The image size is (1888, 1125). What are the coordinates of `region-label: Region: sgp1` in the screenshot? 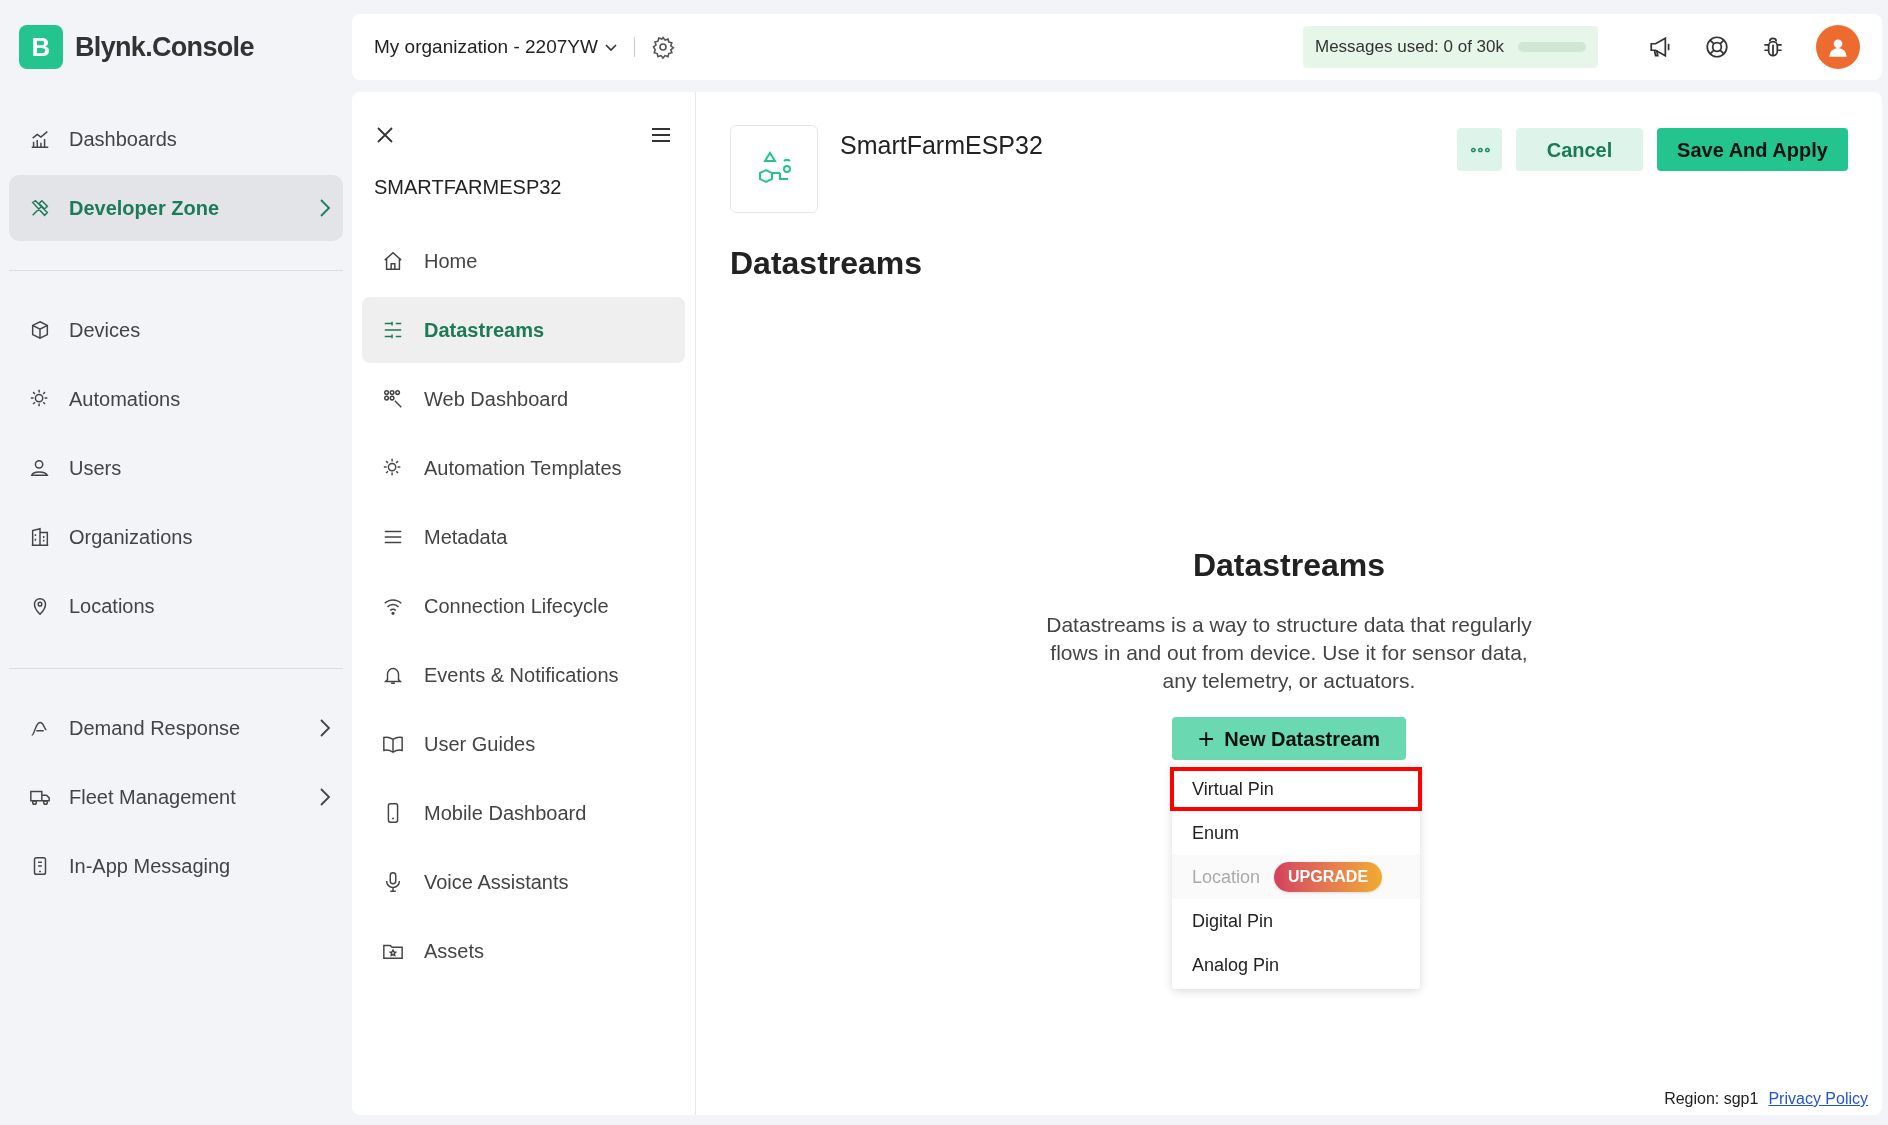 It's located at (1711, 1099).